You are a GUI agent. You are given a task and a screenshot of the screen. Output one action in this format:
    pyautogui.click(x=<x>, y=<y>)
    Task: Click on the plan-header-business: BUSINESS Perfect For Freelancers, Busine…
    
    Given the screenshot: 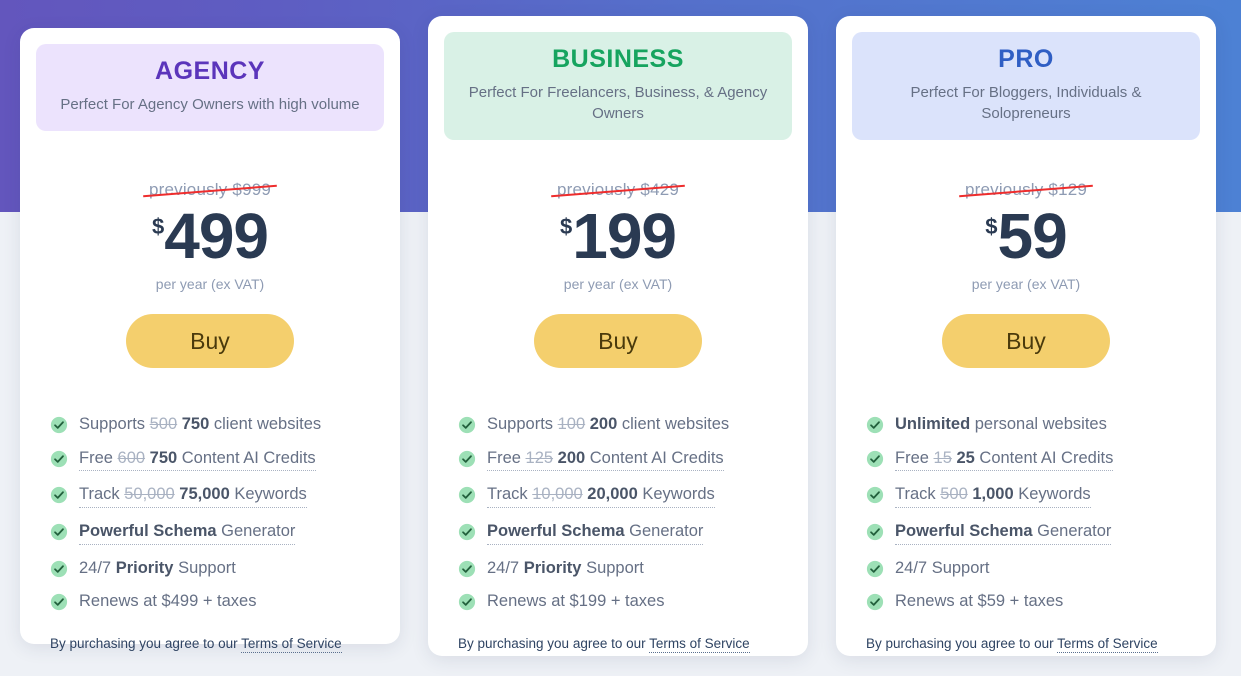 What is the action you would take?
    pyautogui.click(x=618, y=86)
    